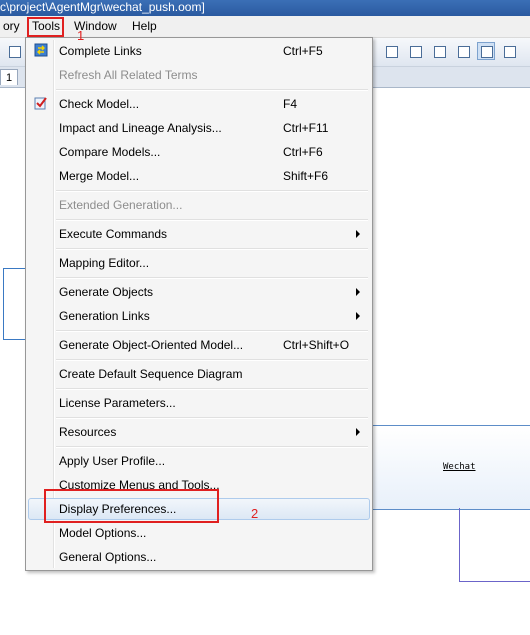  What do you see at coordinates (102, 7) in the screenshot?
I see `window-title: c\project\AgentMgr\wechat_push.oom]` at bounding box center [102, 7].